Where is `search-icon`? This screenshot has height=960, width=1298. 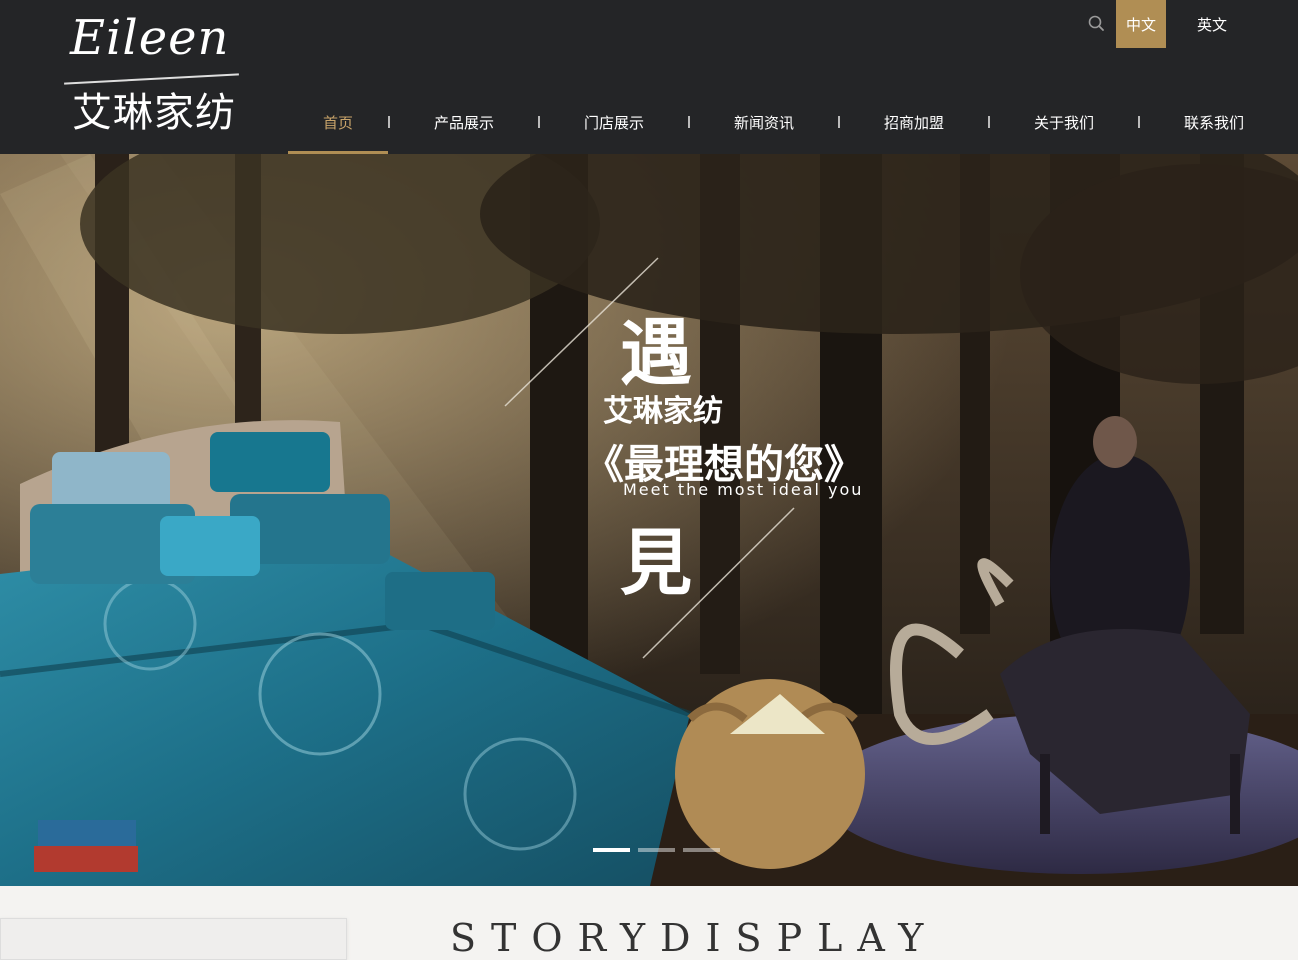
search-icon is located at coordinates (1097, 24).